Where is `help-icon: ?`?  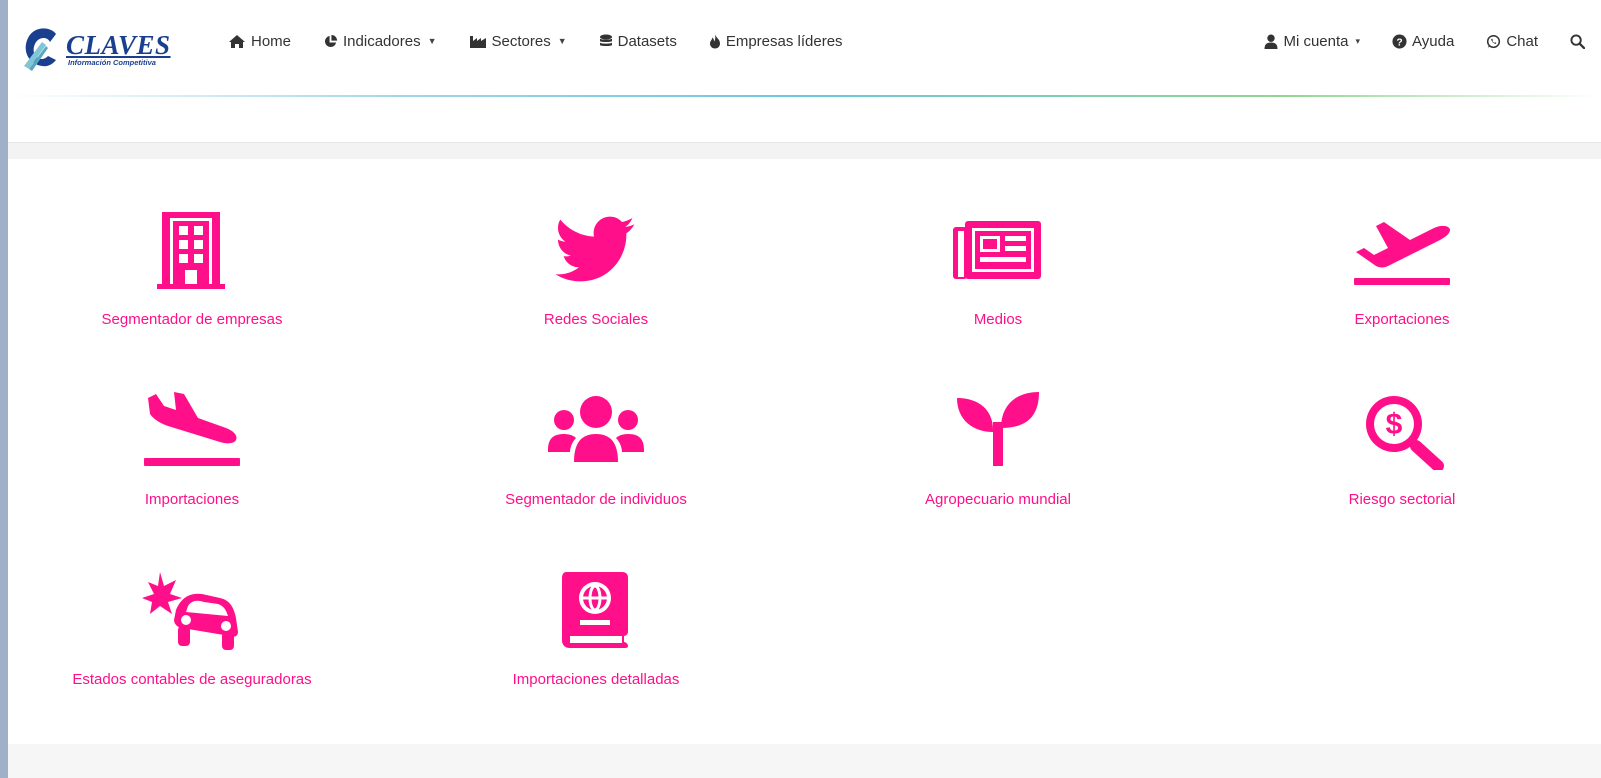 help-icon: ? is located at coordinates (1399, 41).